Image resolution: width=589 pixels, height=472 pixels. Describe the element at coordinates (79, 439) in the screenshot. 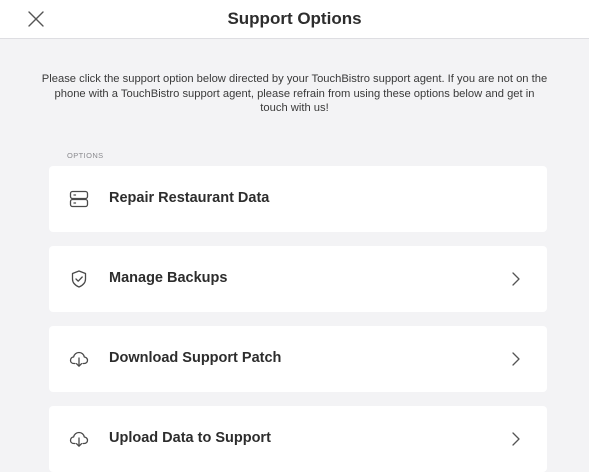

I see `cloud-upload-icon` at that location.